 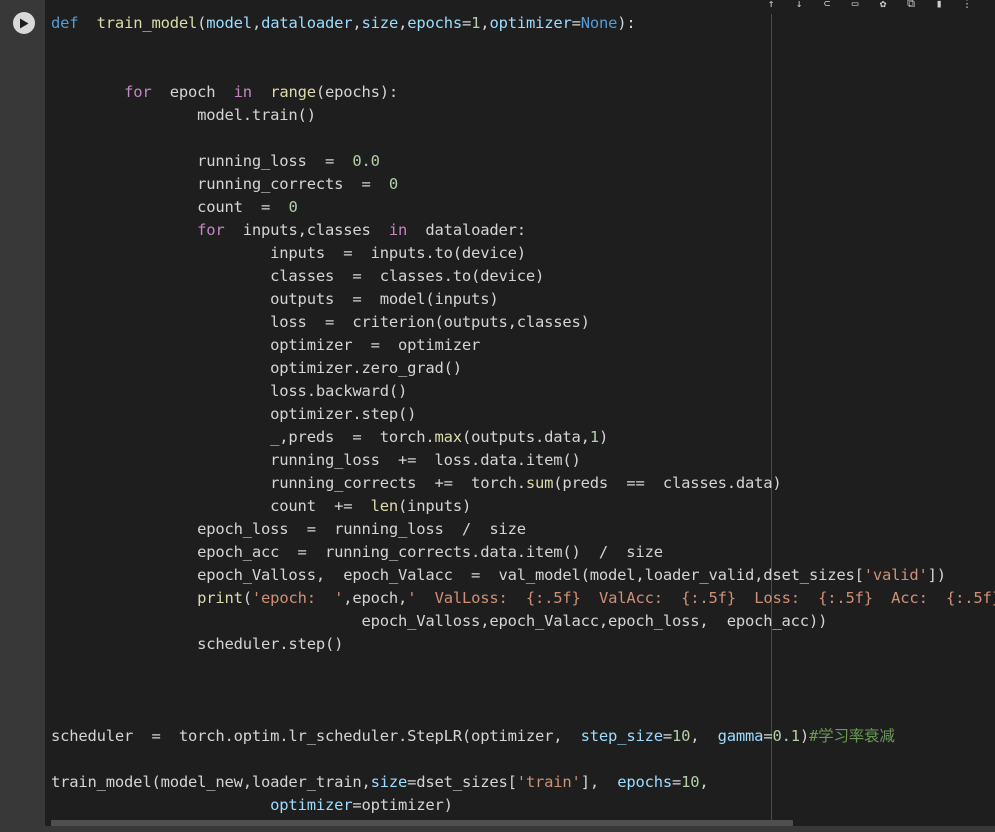 I want to click on code-token: optimizer.step(), so click(x=234, y=414).